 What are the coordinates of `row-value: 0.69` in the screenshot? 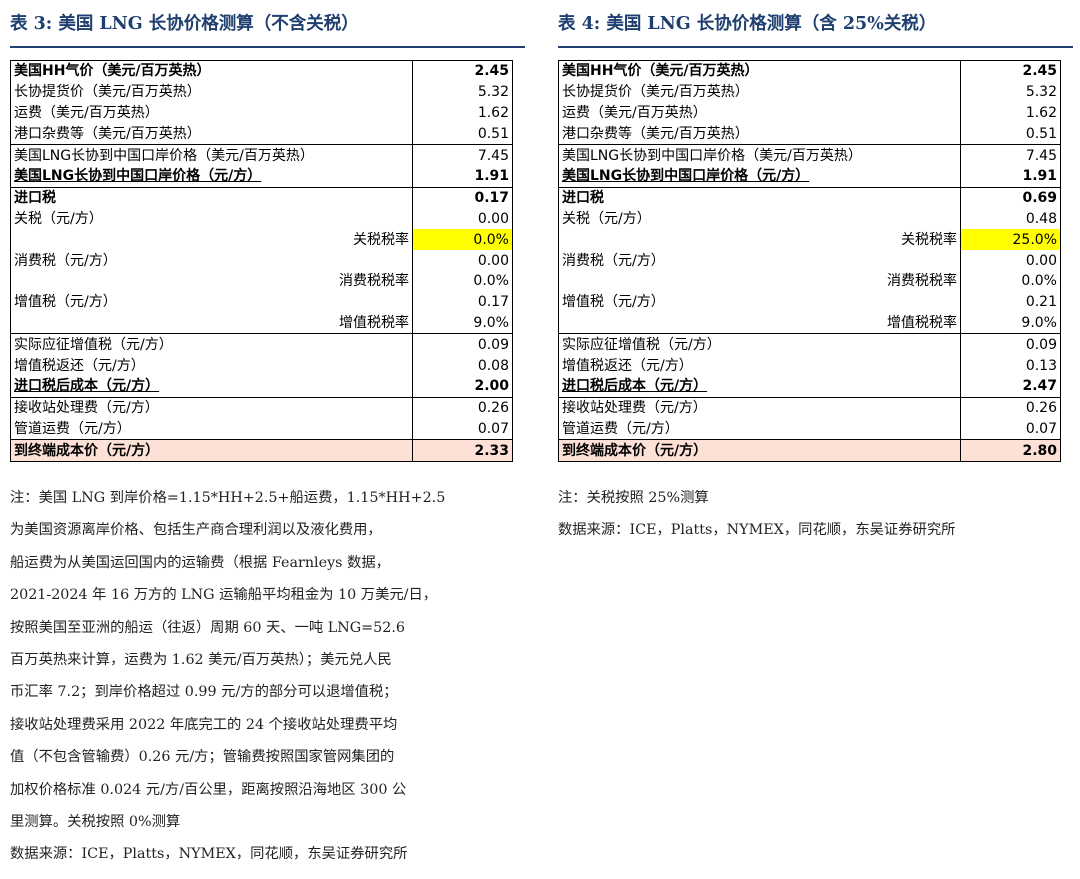 It's located at (1010, 197).